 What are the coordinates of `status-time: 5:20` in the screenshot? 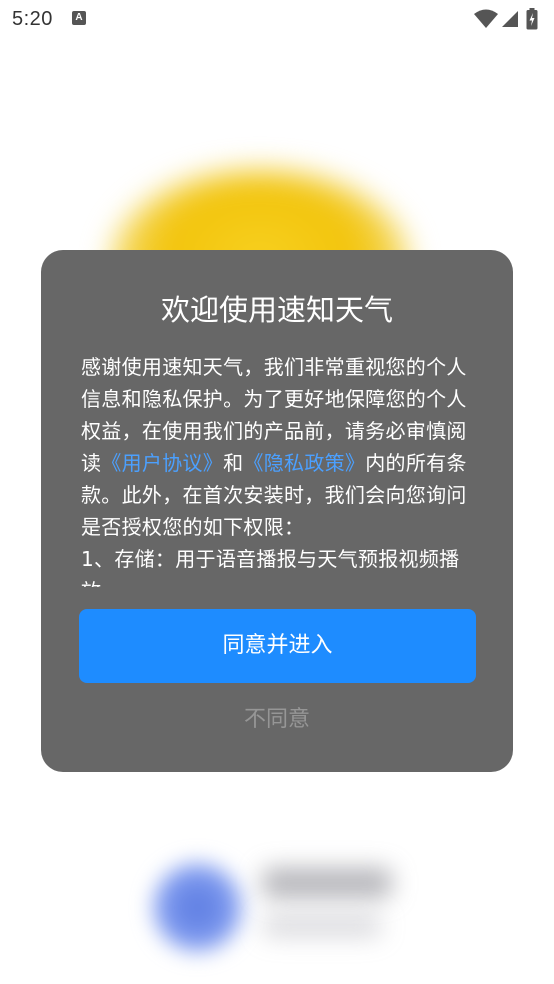 It's located at (32, 19).